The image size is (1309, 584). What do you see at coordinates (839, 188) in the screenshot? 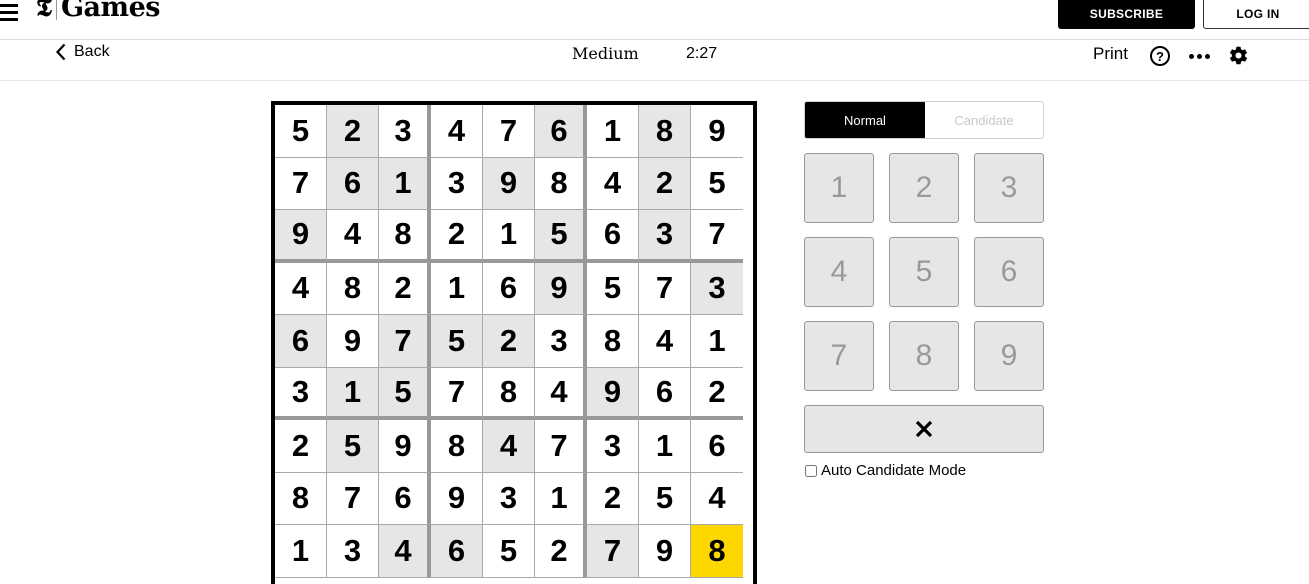
I see `number-button-1: 1` at bounding box center [839, 188].